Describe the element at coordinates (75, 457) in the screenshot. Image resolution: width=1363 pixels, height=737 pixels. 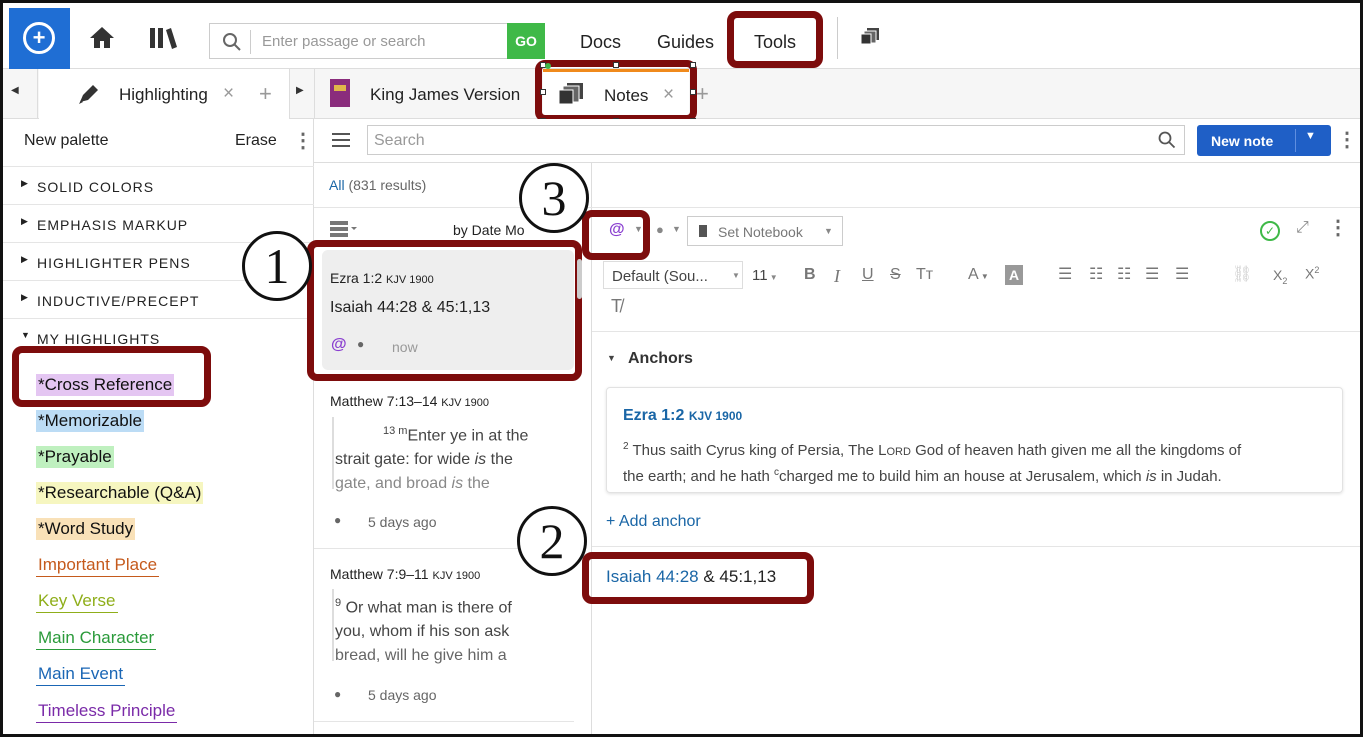
I see `highlight-style-item: *Prayable` at that location.